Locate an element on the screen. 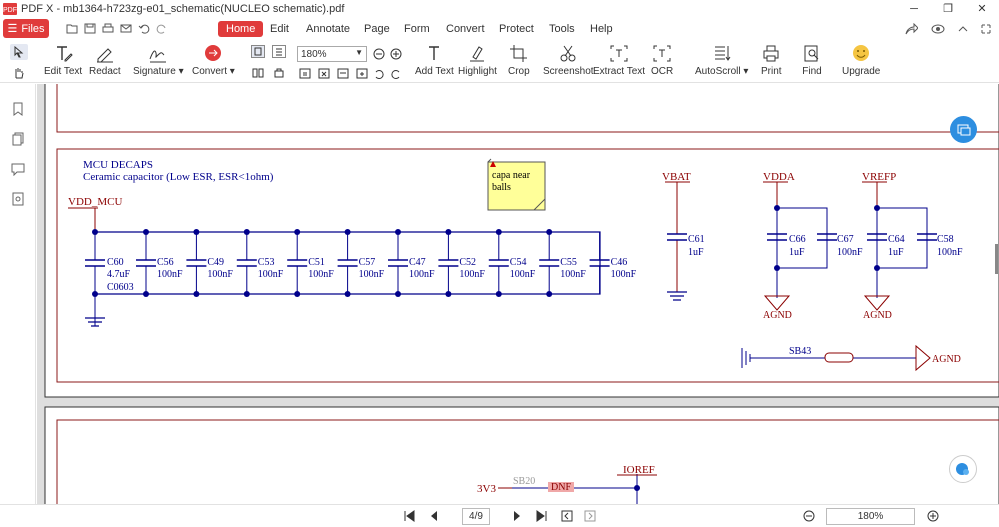 The image size is (999, 527). zoom-in-icon is located at coordinates (396, 53).